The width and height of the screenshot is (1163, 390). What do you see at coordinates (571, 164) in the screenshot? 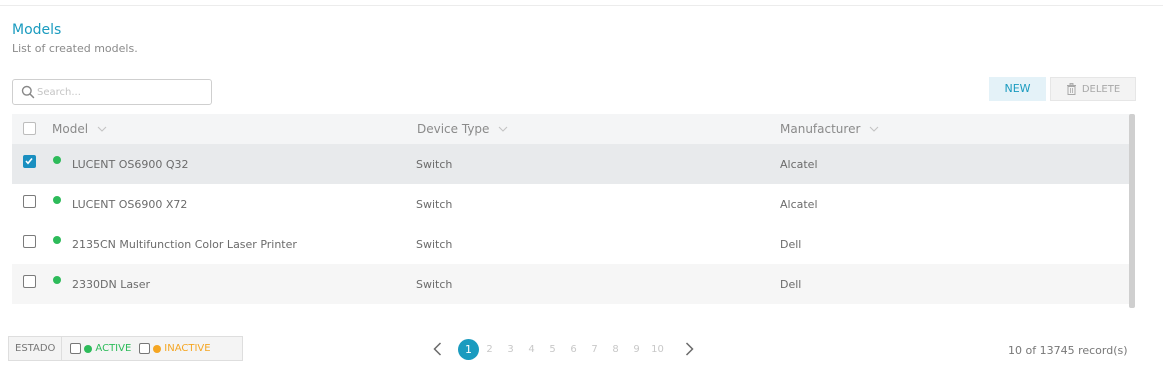
I see `table-row: LUCENT OS6900 Q32 Switch Alcatel` at bounding box center [571, 164].